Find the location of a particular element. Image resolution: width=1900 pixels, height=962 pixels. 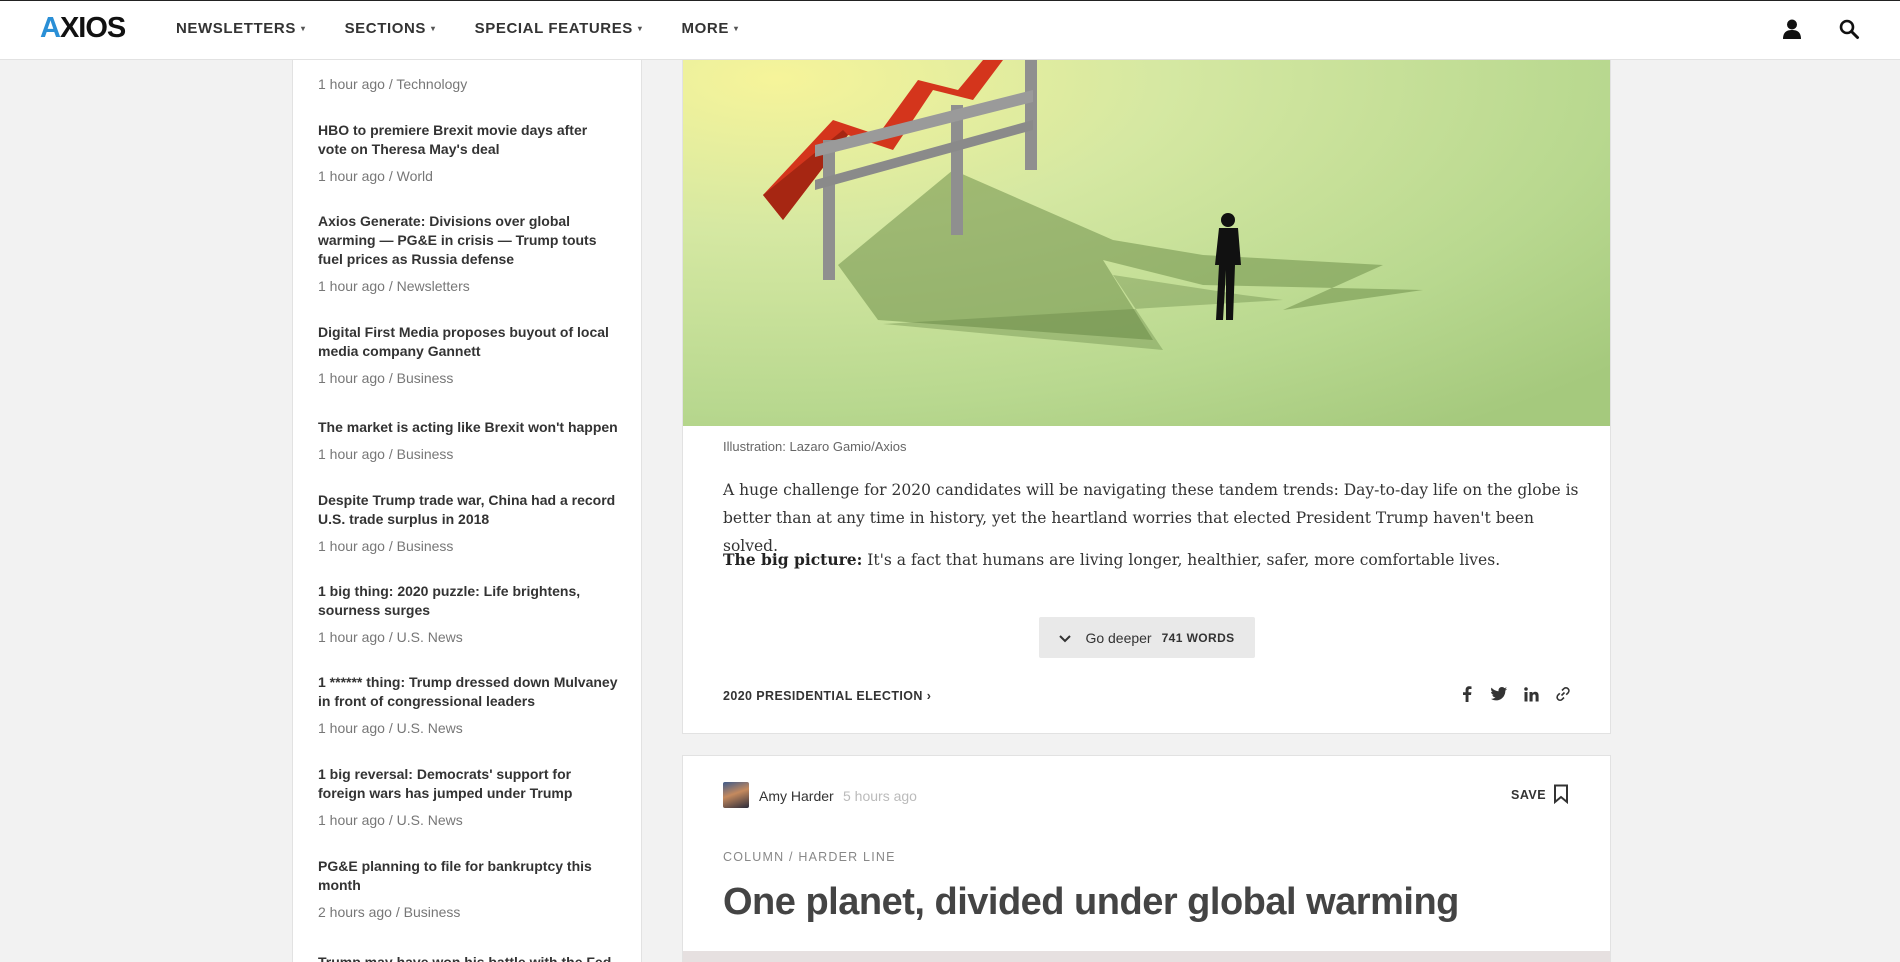

user-icon is located at coordinates (1792, 29).